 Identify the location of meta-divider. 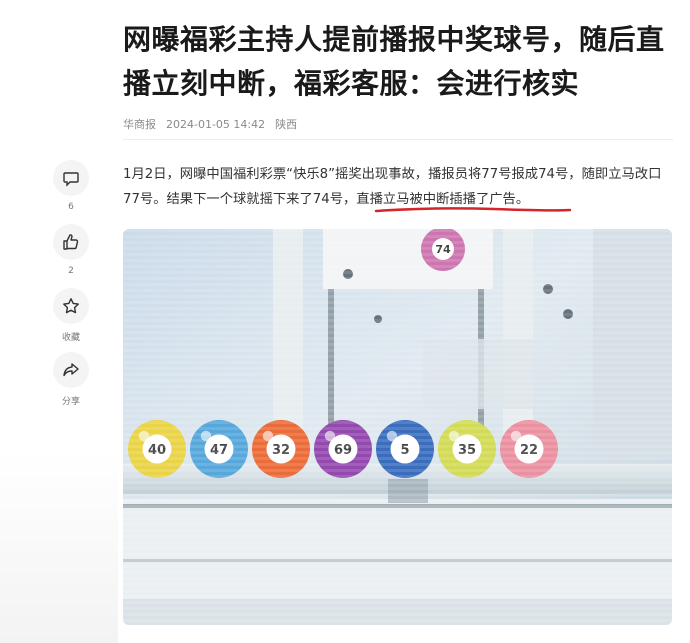
(398, 139).